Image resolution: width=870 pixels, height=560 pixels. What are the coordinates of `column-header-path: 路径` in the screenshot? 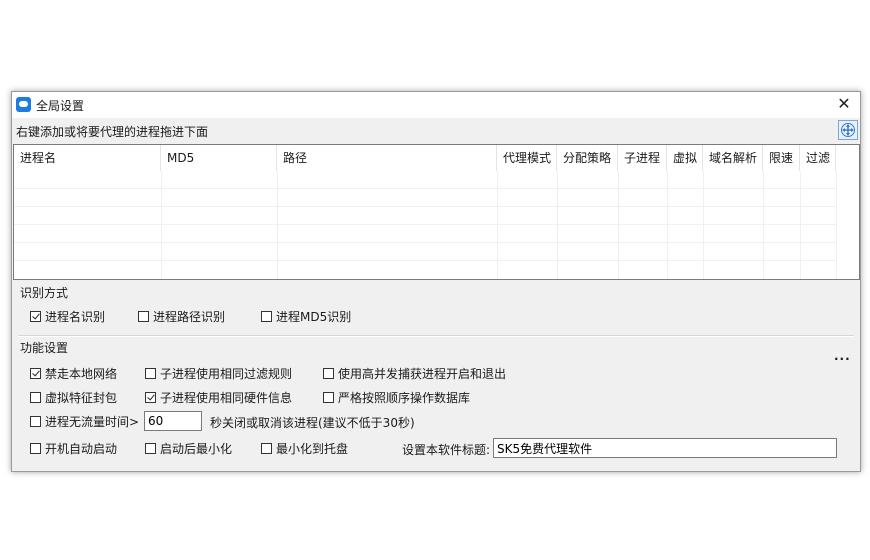 It's located at (387, 158).